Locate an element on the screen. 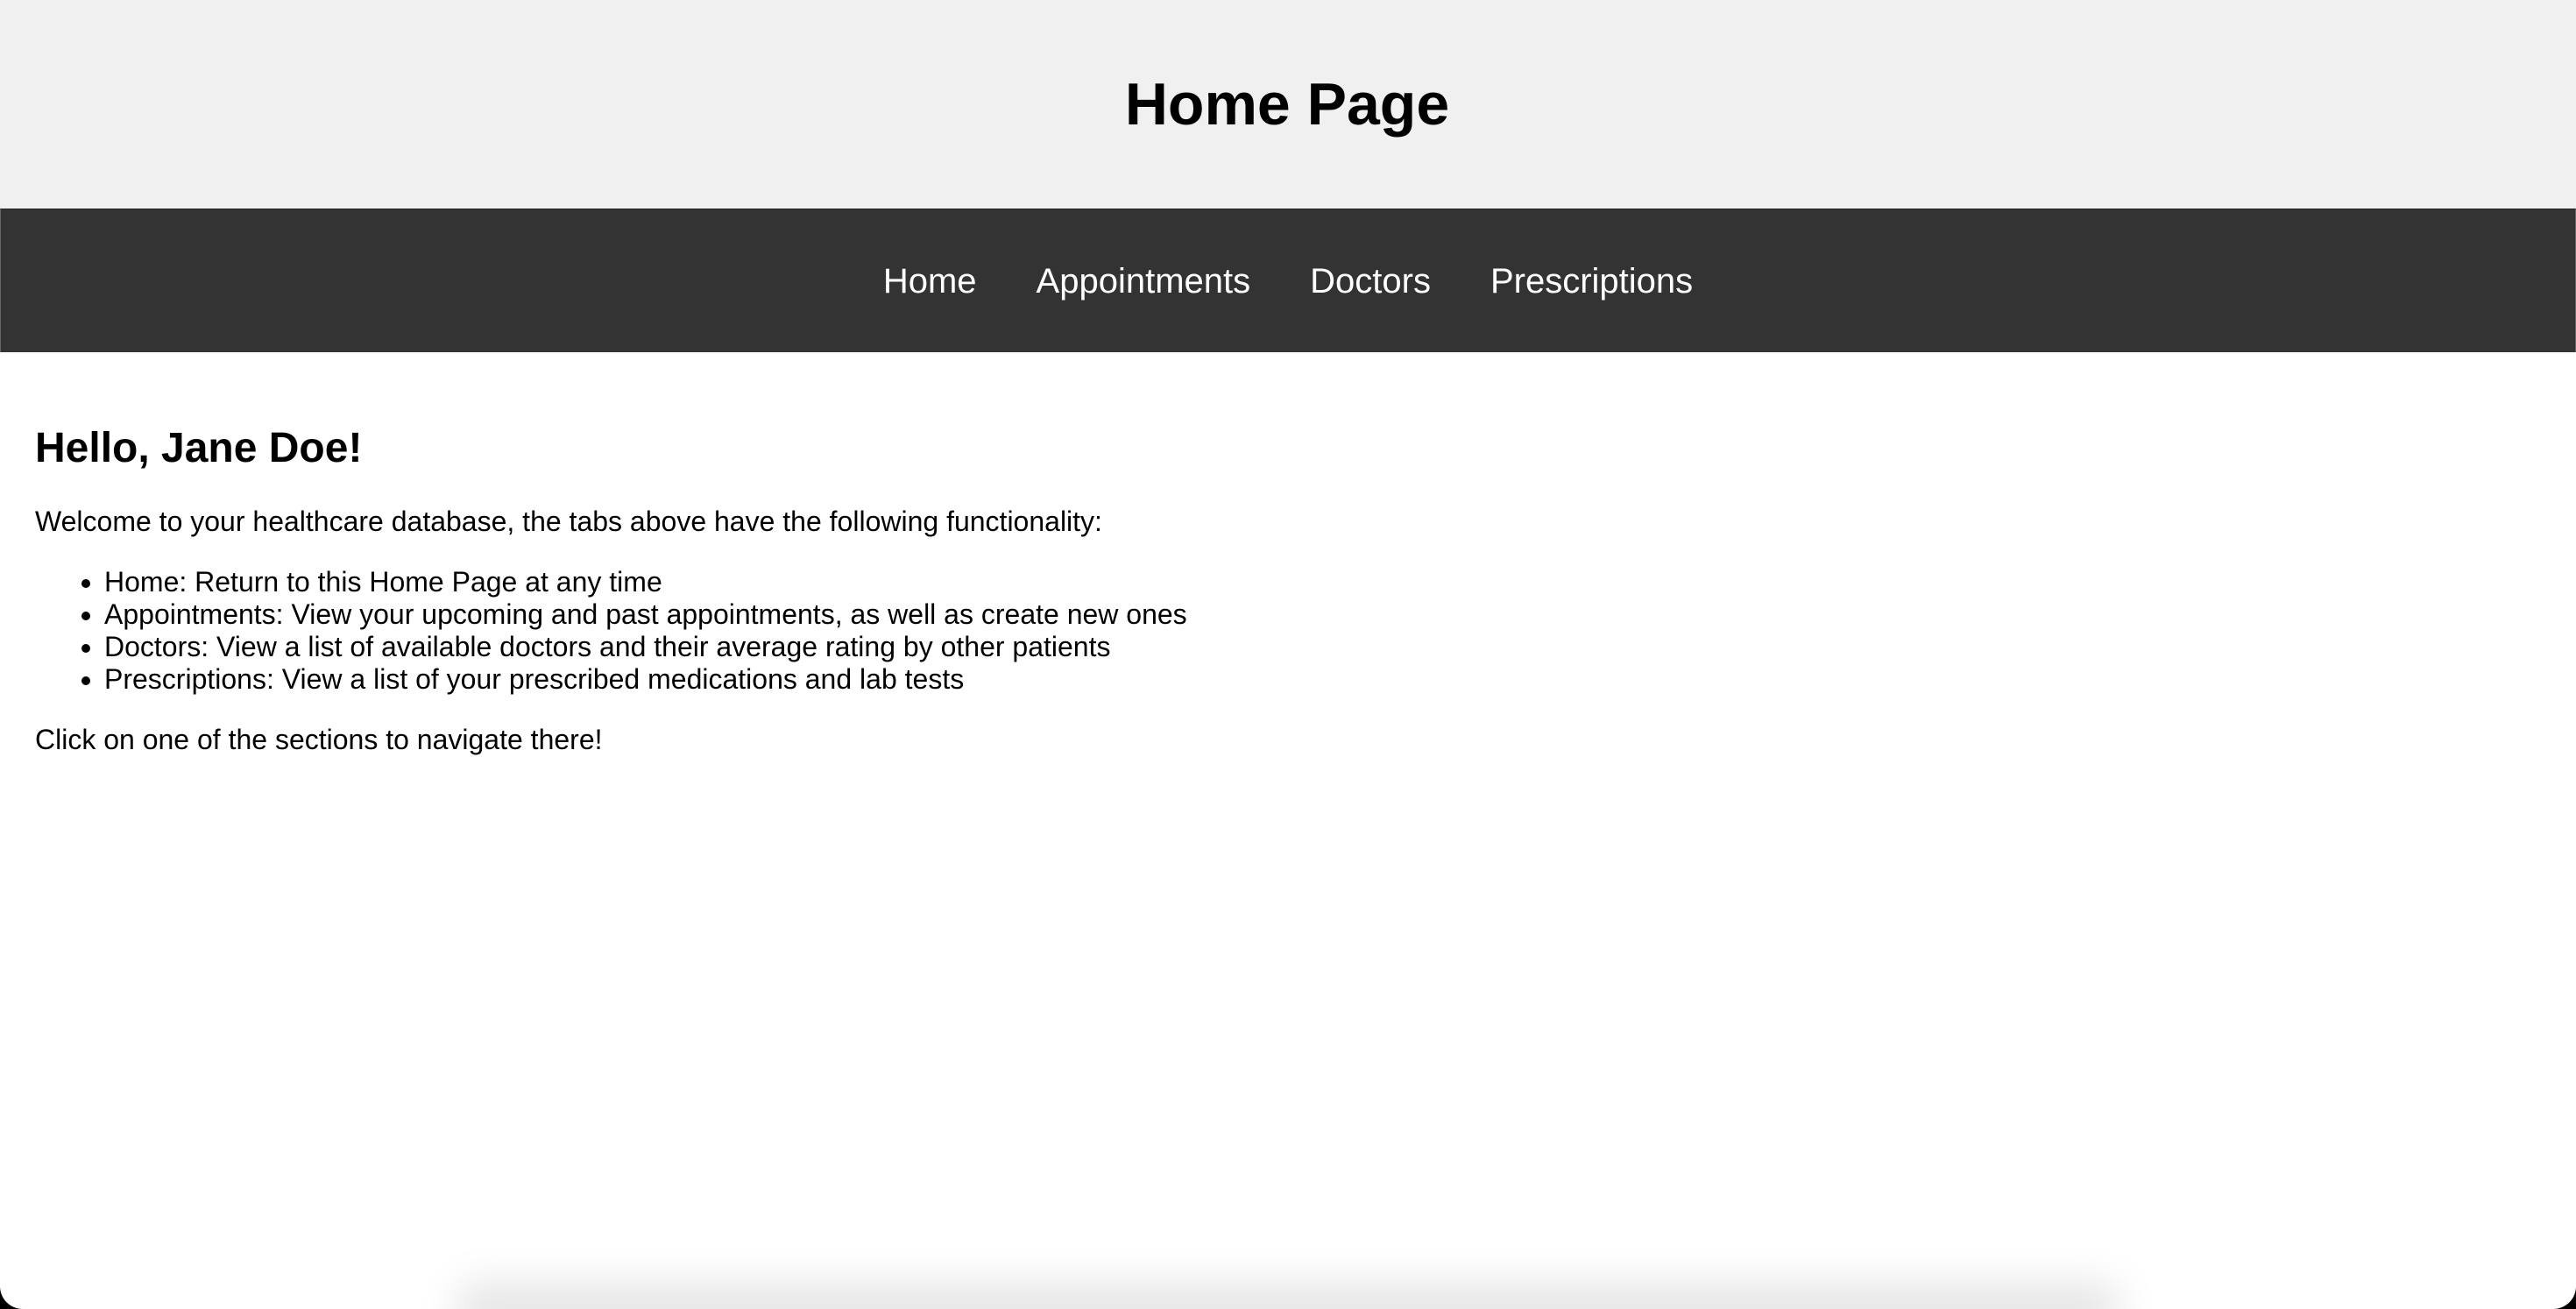  nav-link-prescriptions: Prescriptions is located at coordinates (1592, 281).